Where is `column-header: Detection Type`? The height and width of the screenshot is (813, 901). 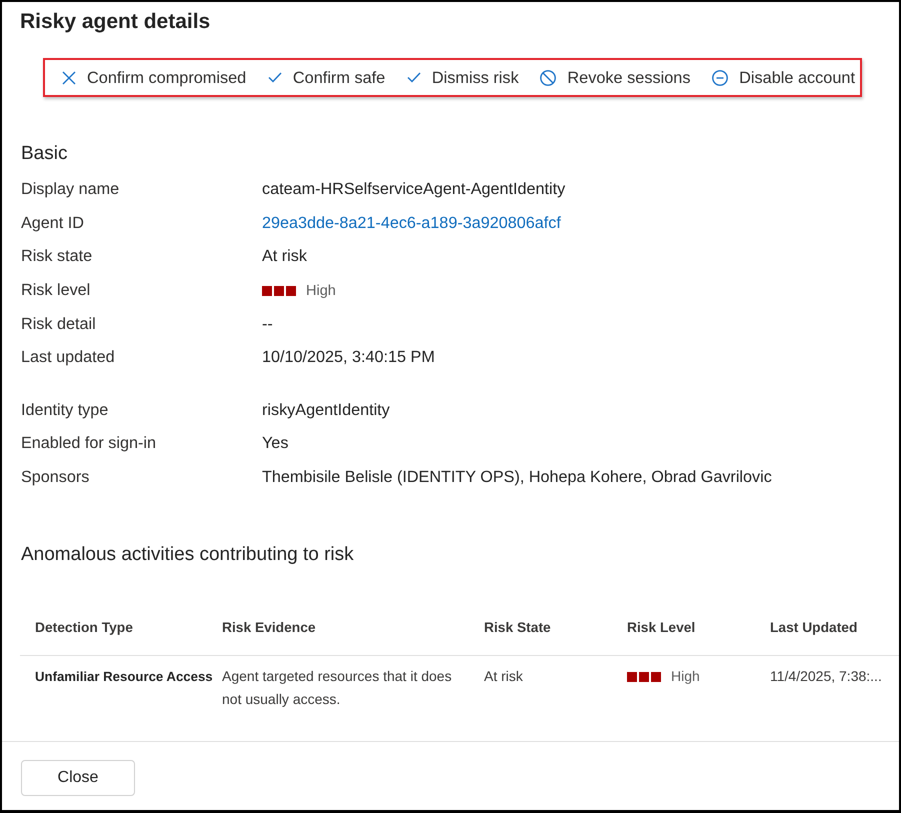 column-header: Detection Type is located at coordinates (121, 630).